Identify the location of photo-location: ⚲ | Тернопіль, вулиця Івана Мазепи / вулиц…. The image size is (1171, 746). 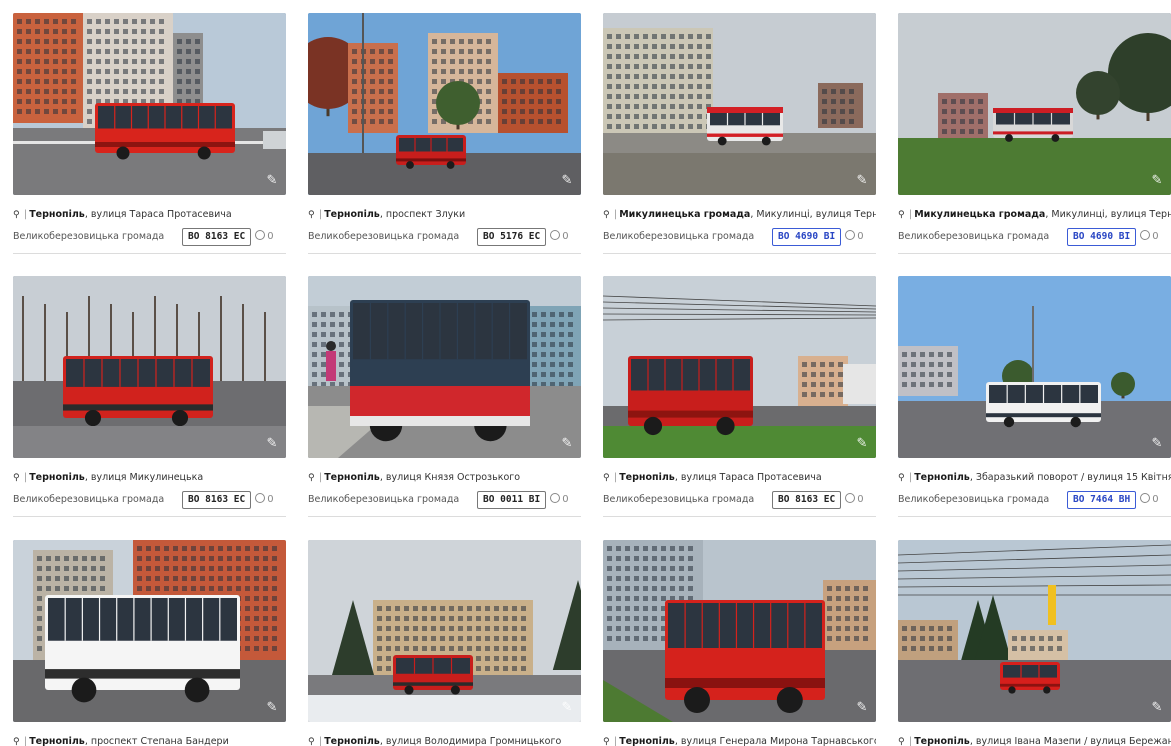
(1034, 740).